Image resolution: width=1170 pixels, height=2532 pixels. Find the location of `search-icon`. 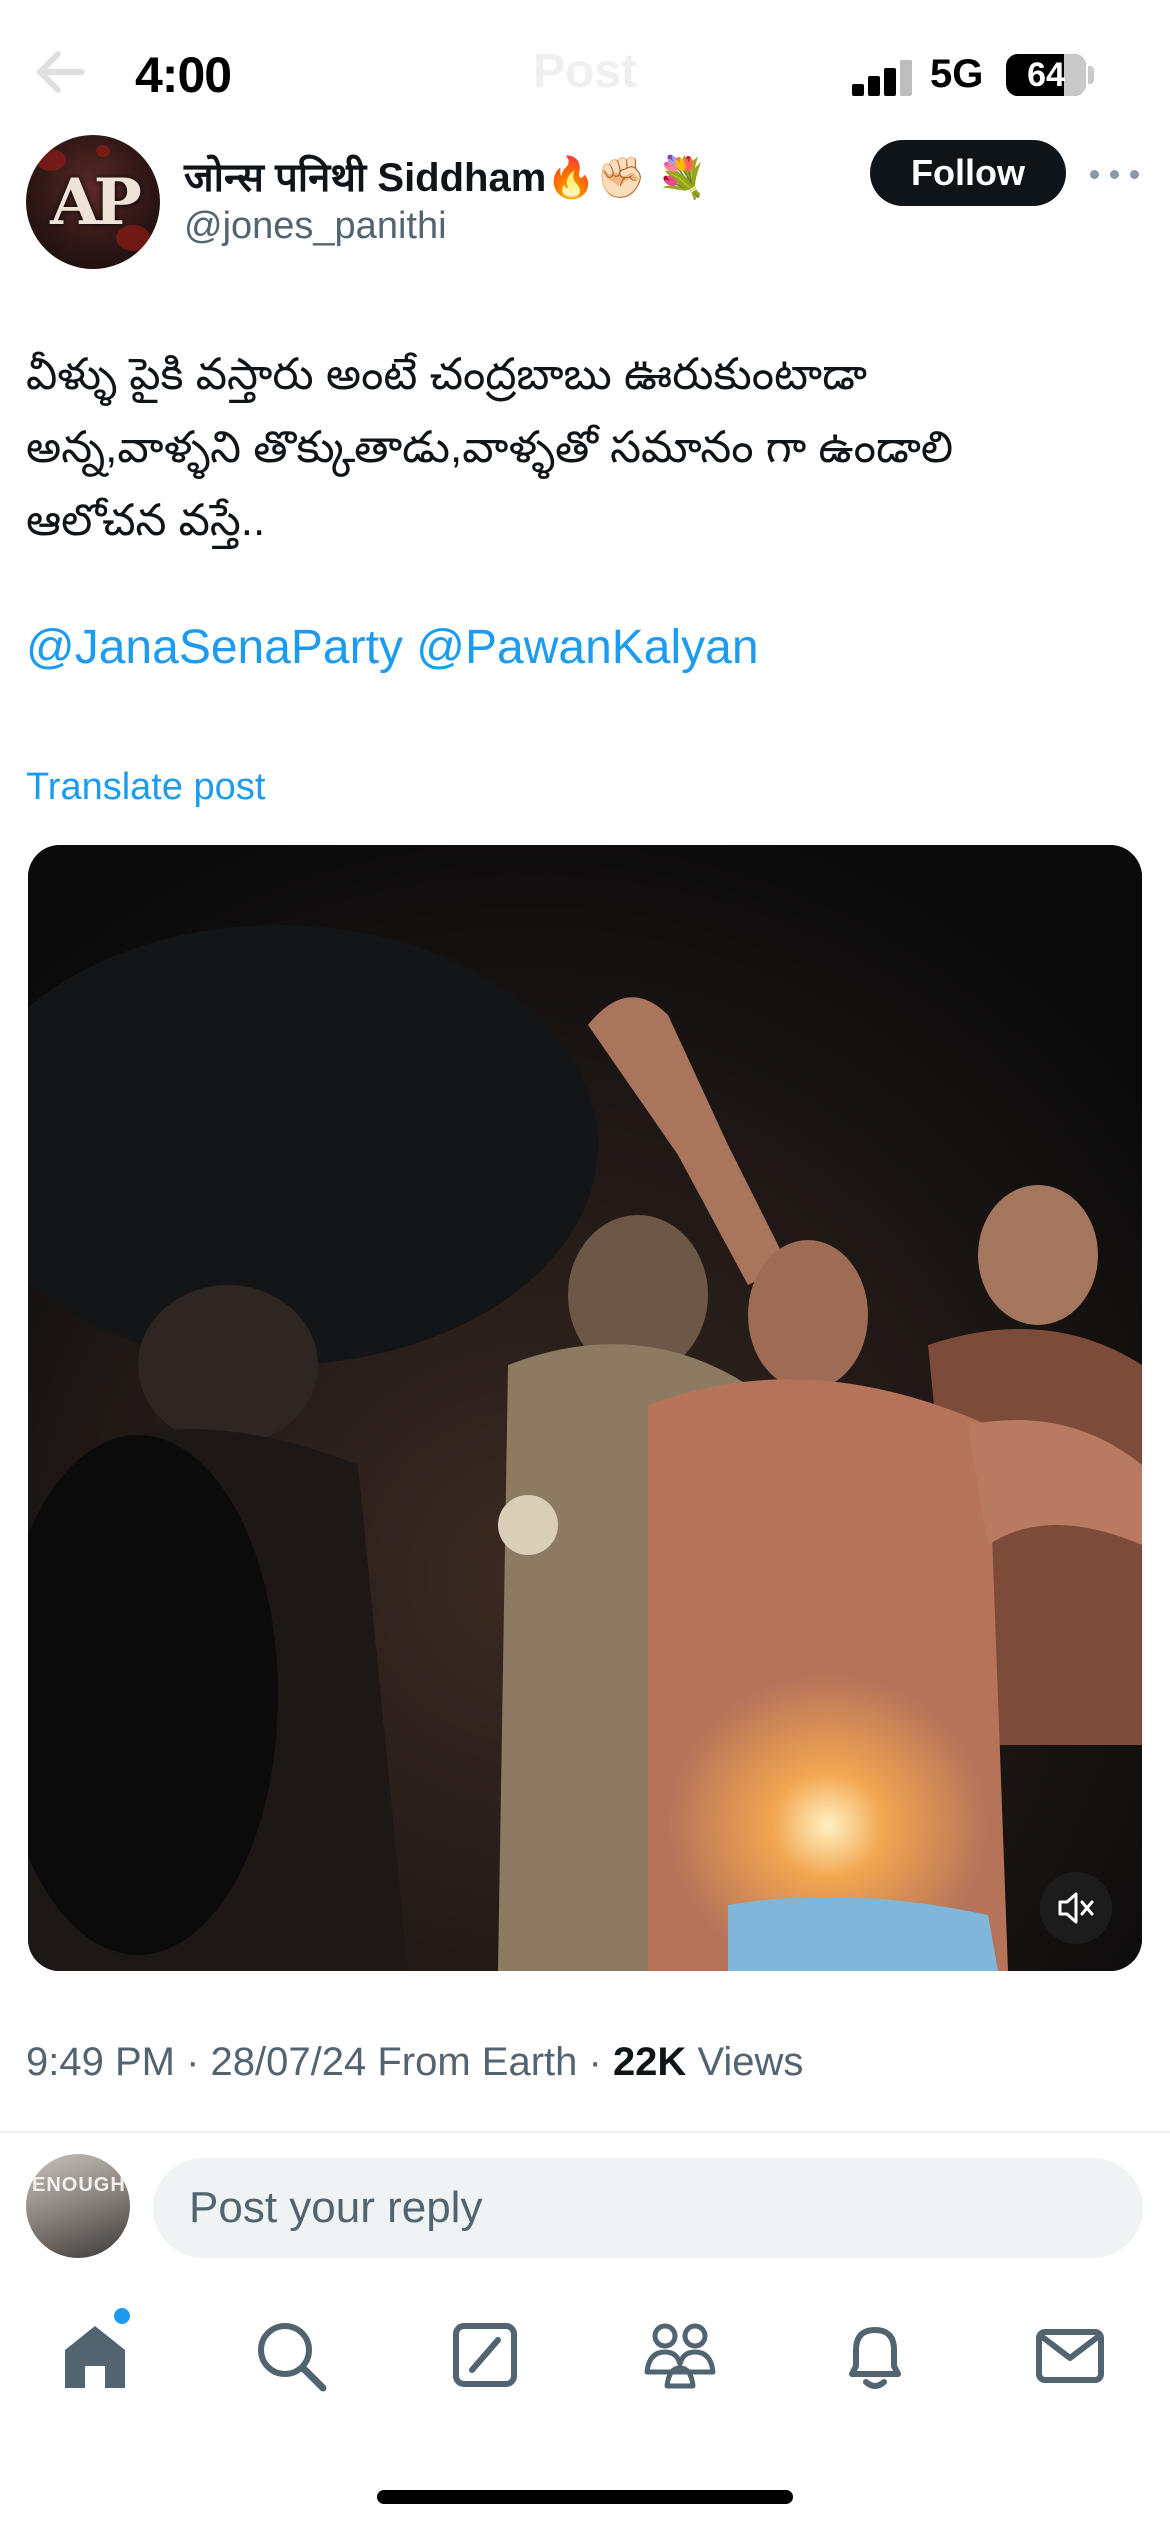

search-icon is located at coordinates (290, 2355).